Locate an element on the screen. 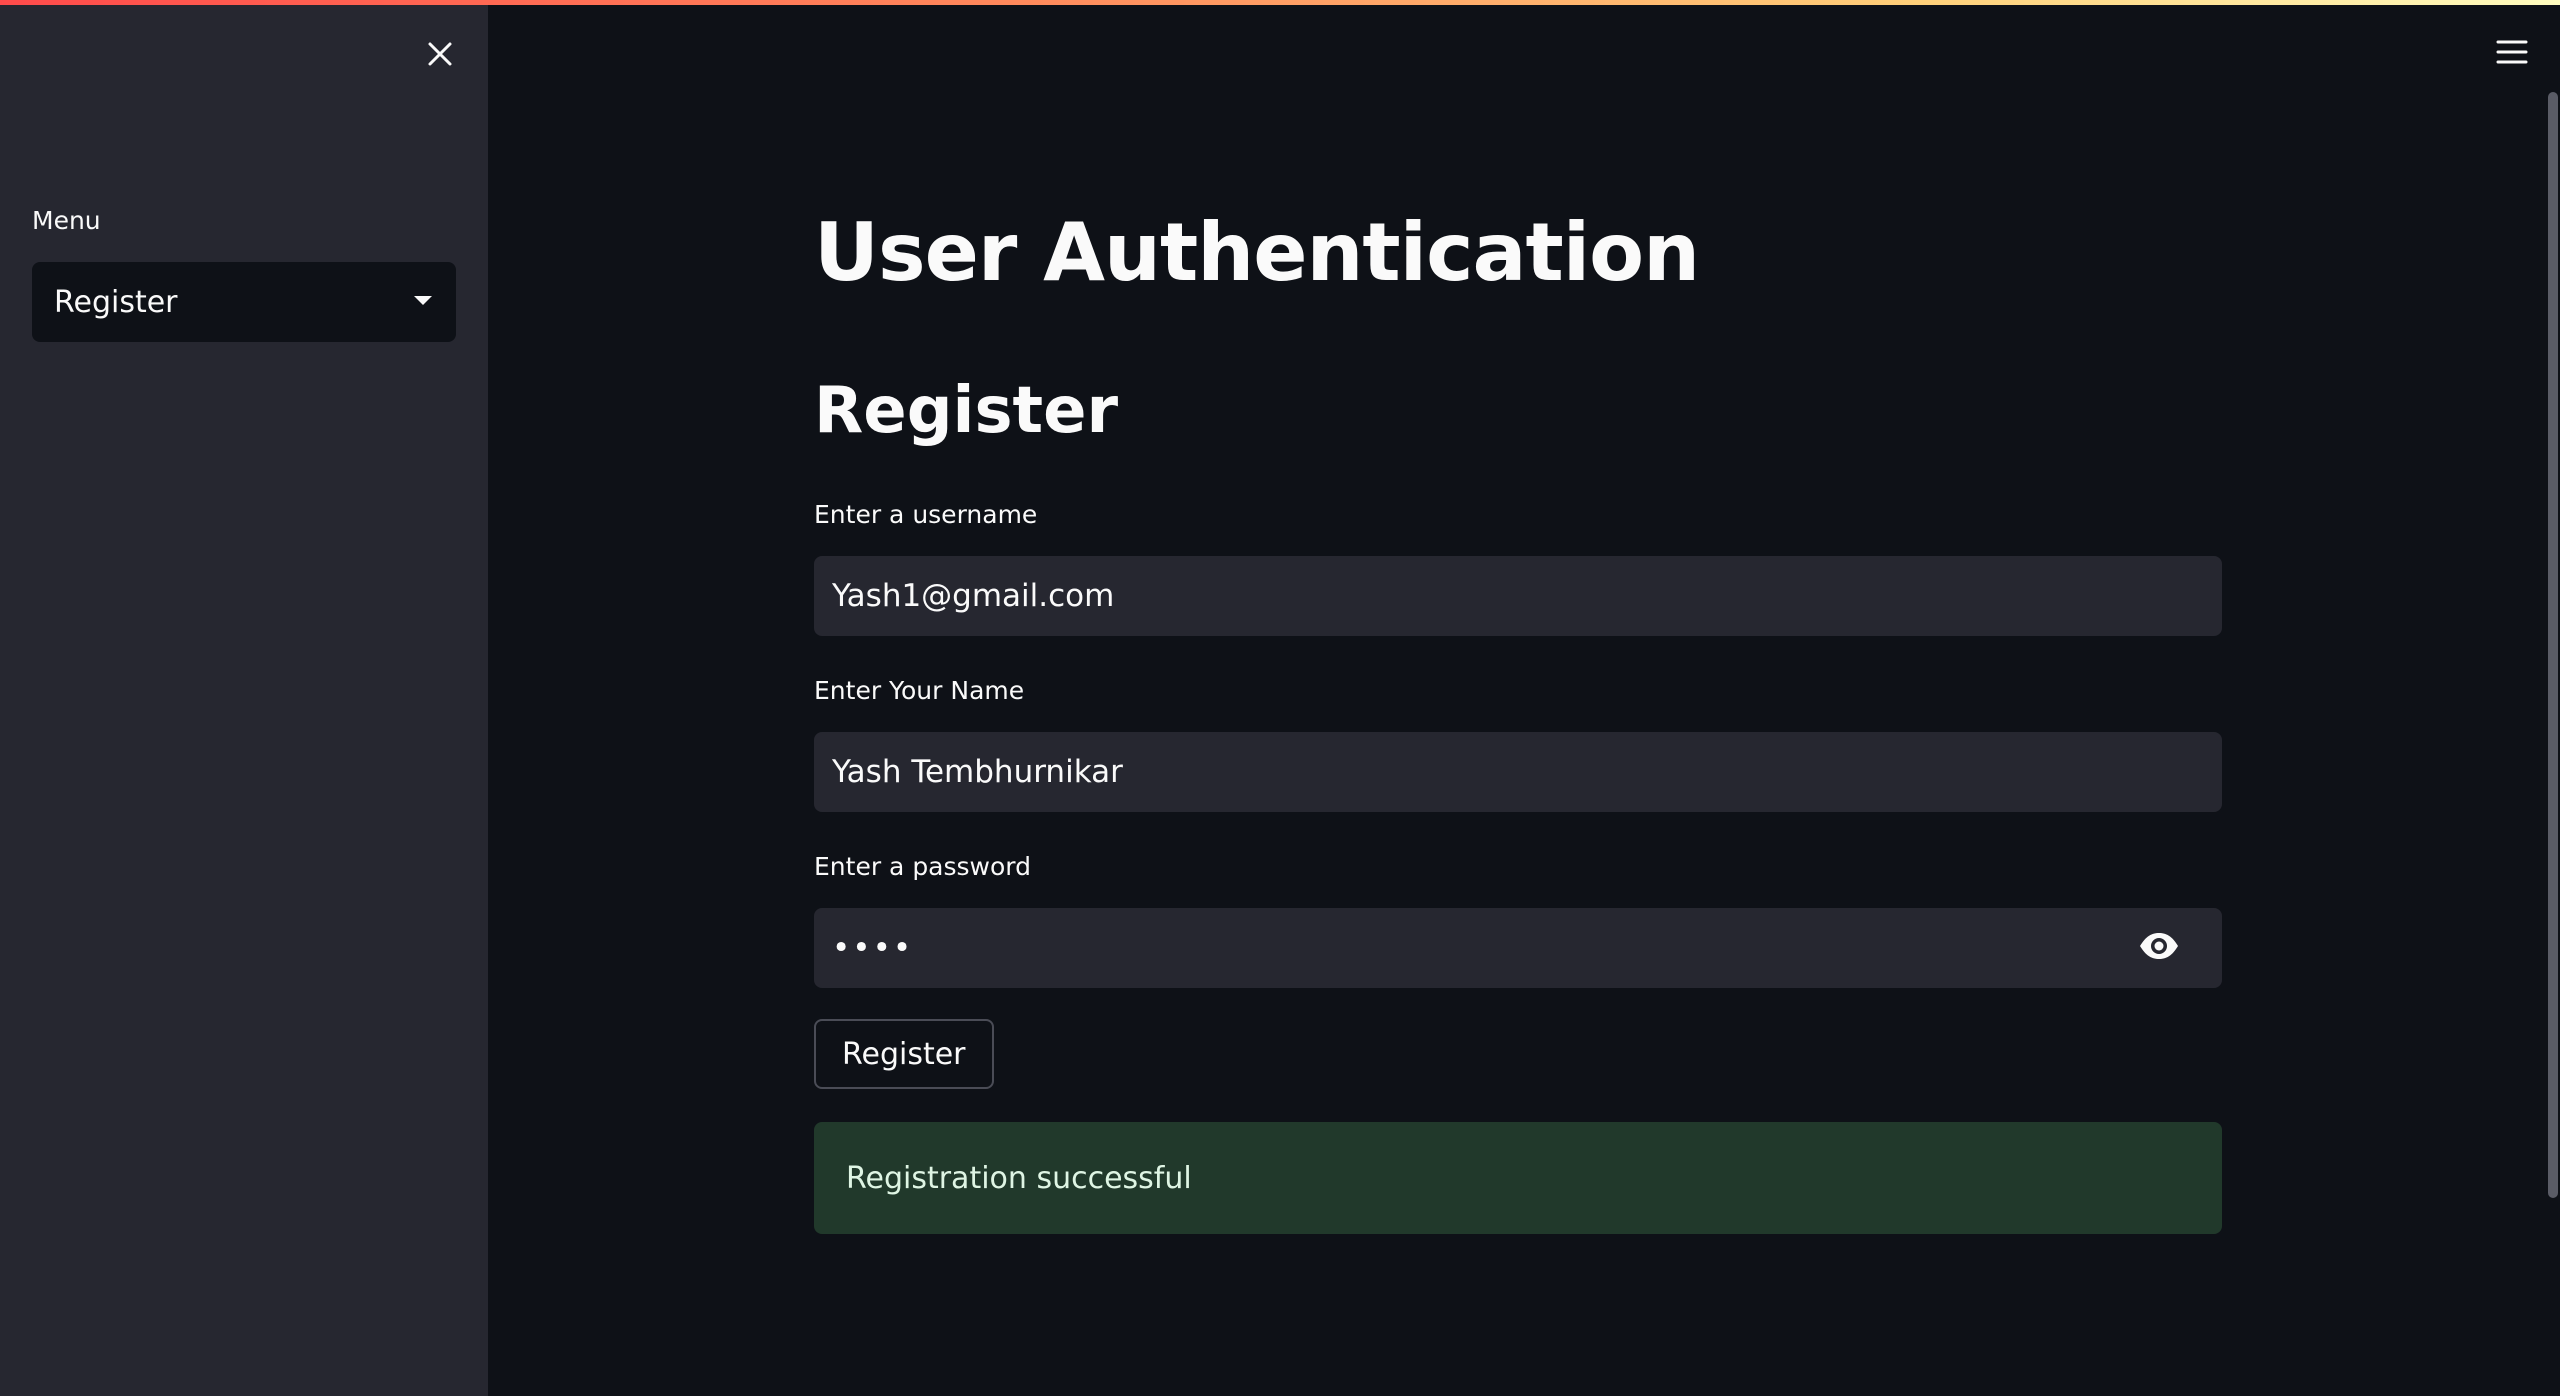 This screenshot has width=2560, height=1396. name-label: Enter Your Name is located at coordinates (919, 690).